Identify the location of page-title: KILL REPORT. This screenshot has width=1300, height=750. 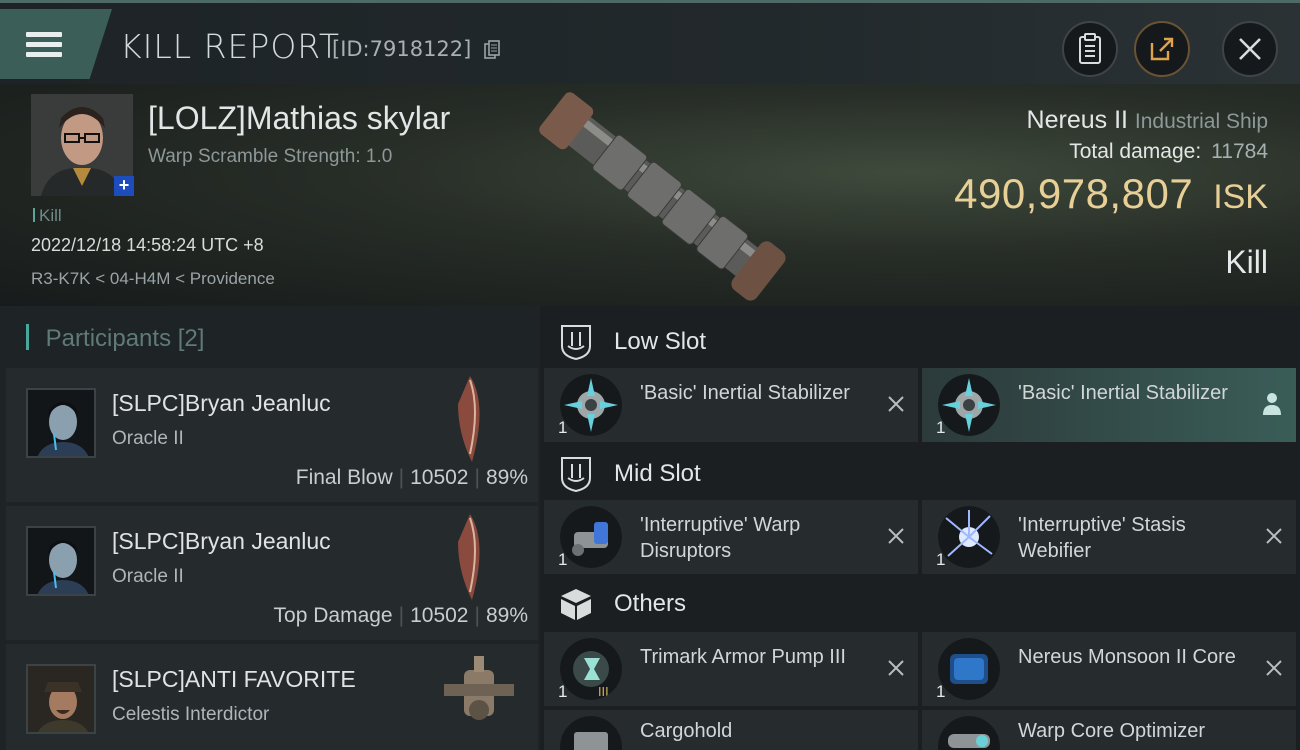
(230, 46).